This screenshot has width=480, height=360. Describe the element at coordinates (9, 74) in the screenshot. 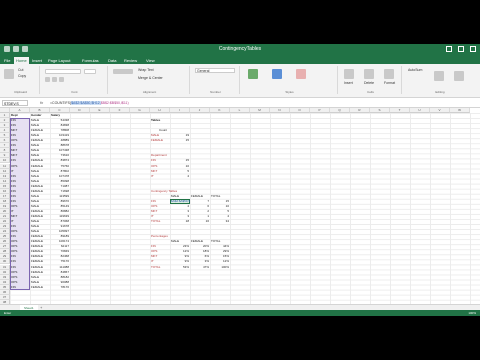

I see `paste-icon` at that location.